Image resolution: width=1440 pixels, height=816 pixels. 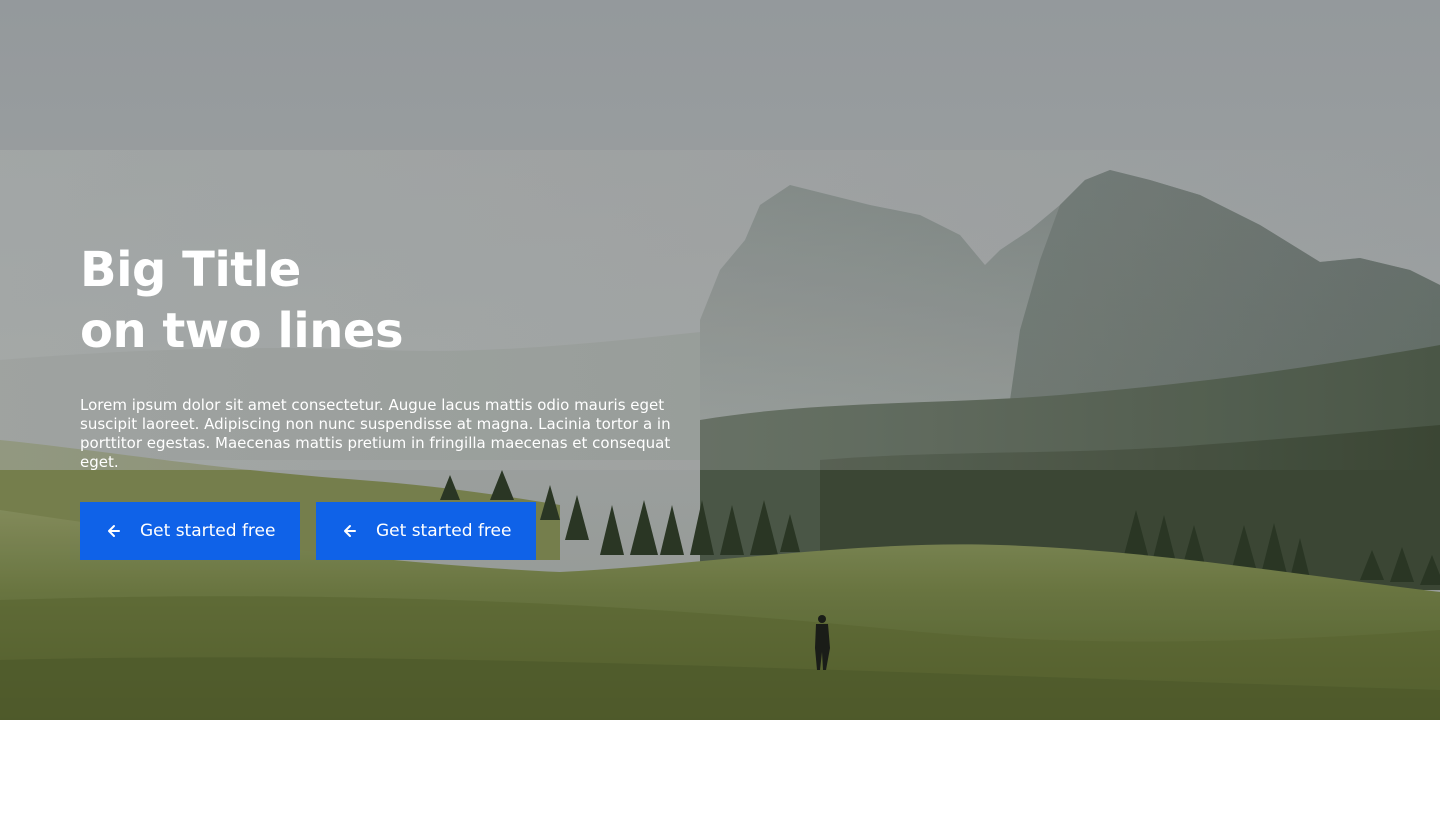 I want to click on hero-title: Big Title on two lines, so click(x=380, y=301).